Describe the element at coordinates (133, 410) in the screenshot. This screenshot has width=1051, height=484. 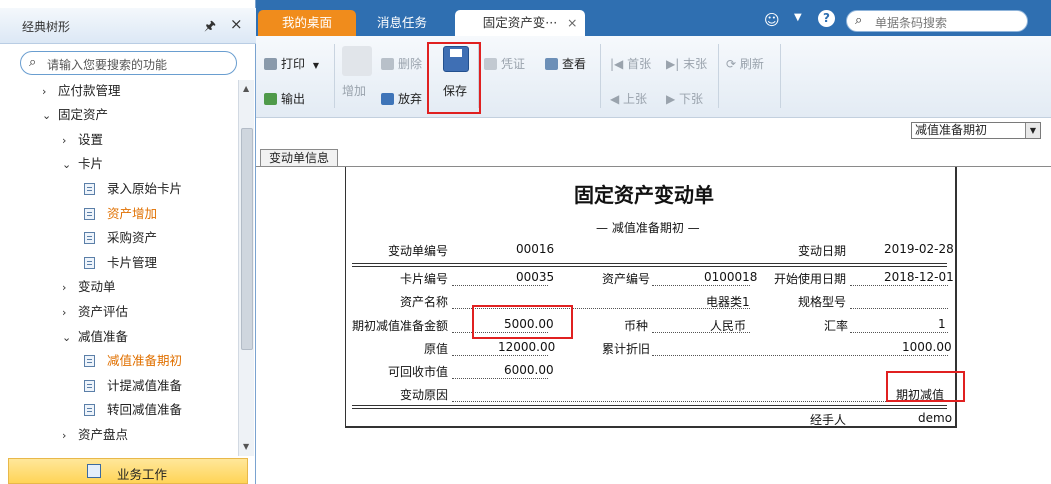
I see `tree-item-reverse-impairment: 转回减值准备` at that location.